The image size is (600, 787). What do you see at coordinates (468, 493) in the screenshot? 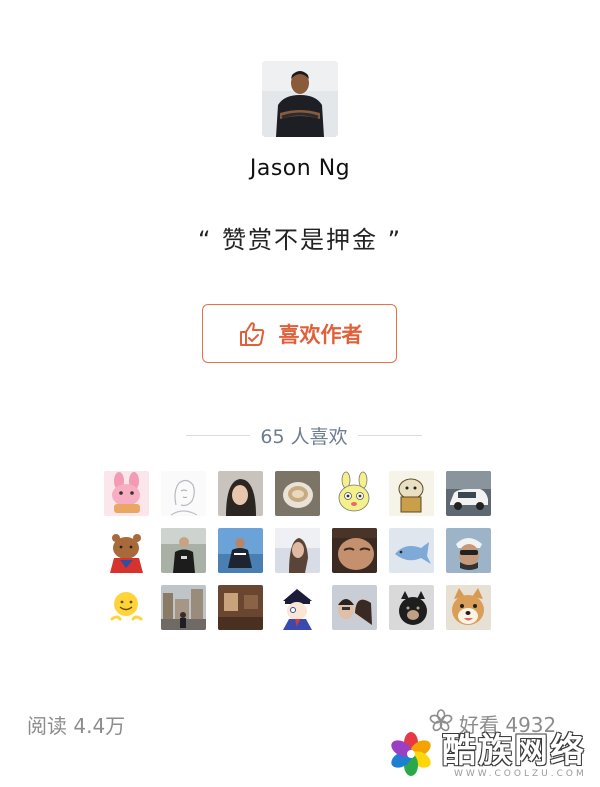
I see `liker-avatar-car` at bounding box center [468, 493].